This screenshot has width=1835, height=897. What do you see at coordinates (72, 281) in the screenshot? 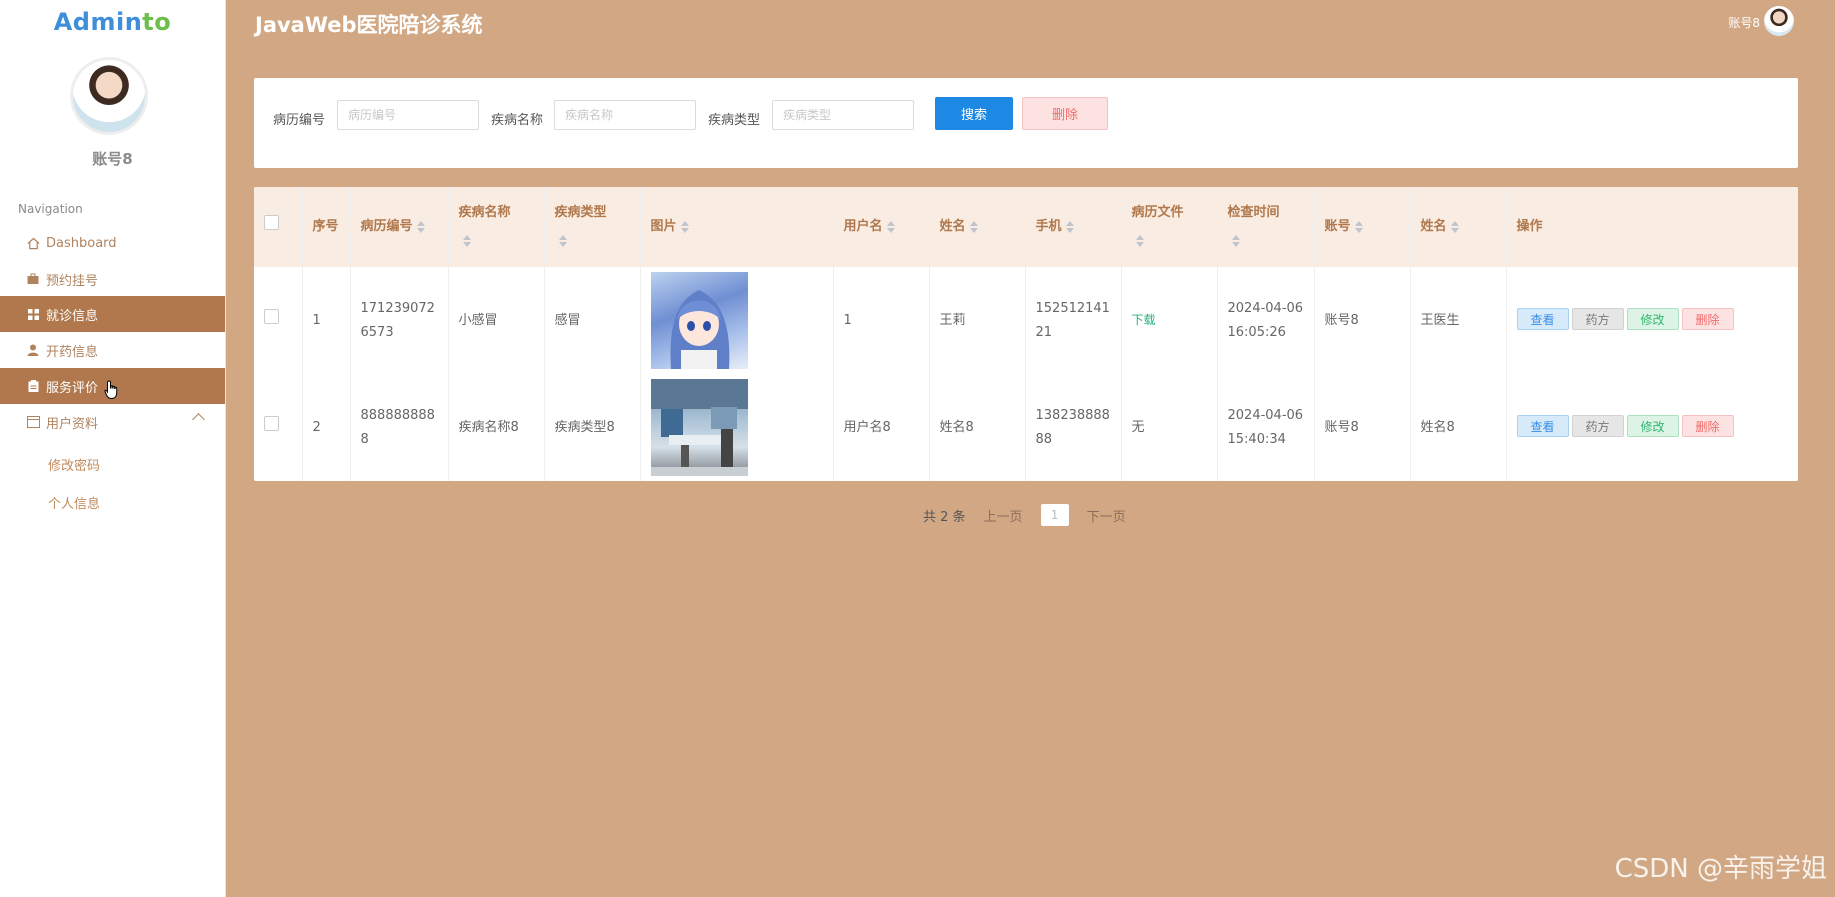
I see `sidebar-item-label: 预约挂号` at bounding box center [72, 281].